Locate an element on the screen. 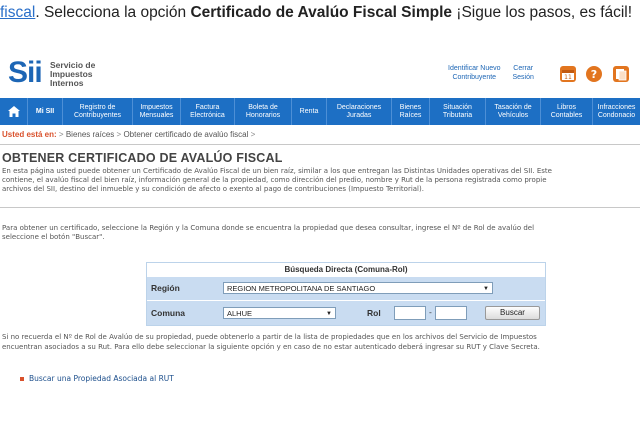 The height and width of the screenshot is (427, 640). calendar-icon: 11 is located at coordinates (568, 74).